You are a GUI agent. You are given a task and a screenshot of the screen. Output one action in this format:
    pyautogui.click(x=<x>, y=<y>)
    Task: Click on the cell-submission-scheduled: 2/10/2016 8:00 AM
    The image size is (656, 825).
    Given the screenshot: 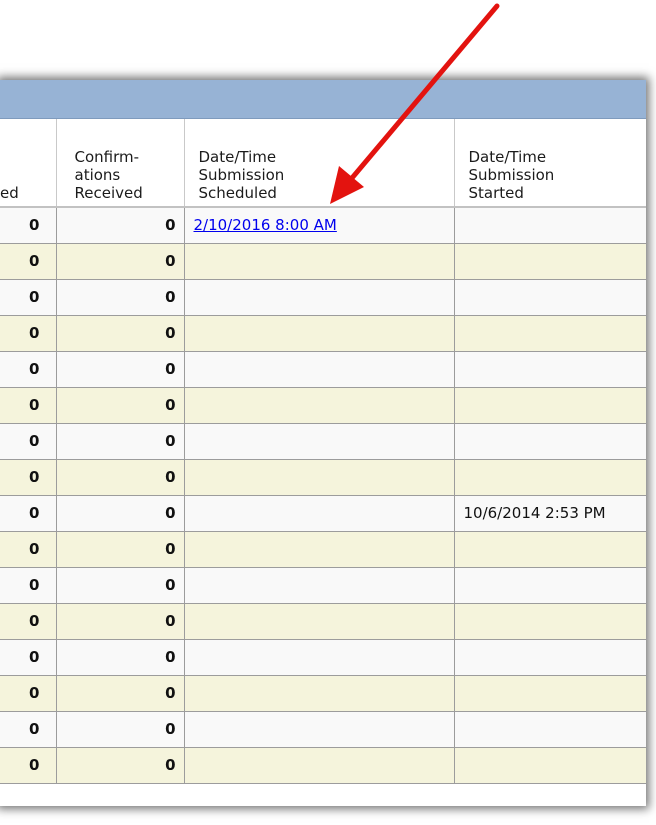 What is the action you would take?
    pyautogui.click(x=319, y=225)
    